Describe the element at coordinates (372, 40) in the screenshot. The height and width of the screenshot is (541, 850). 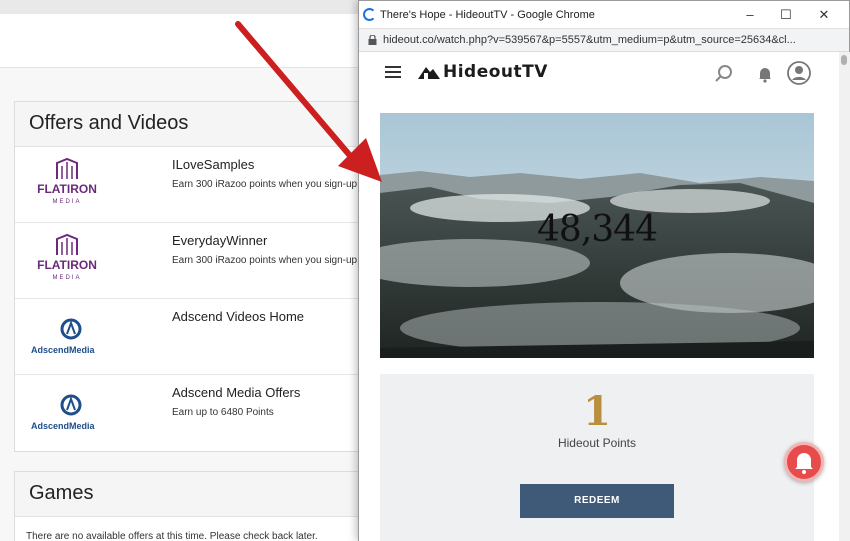
I see `lock-icon` at that location.